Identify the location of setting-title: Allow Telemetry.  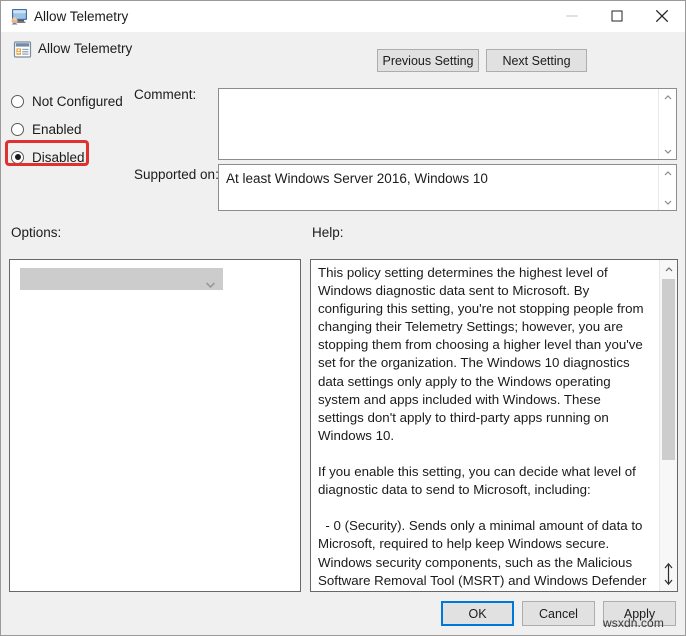
(85, 48).